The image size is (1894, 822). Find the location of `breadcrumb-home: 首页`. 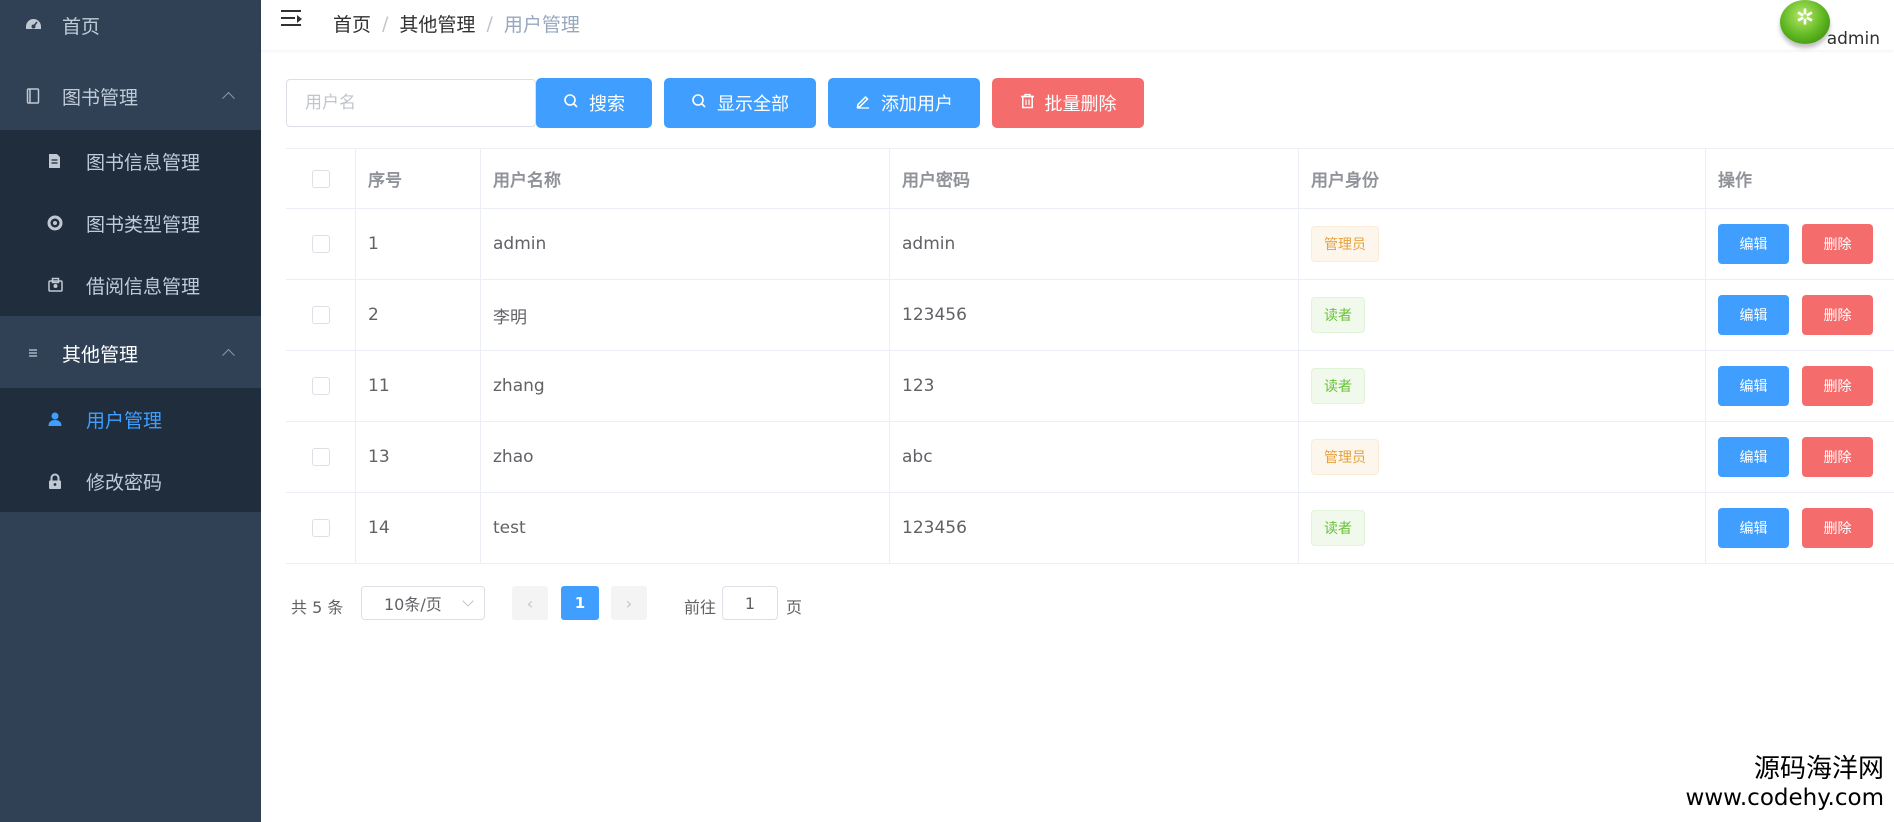

breadcrumb-home: 首页 is located at coordinates (352, 23).